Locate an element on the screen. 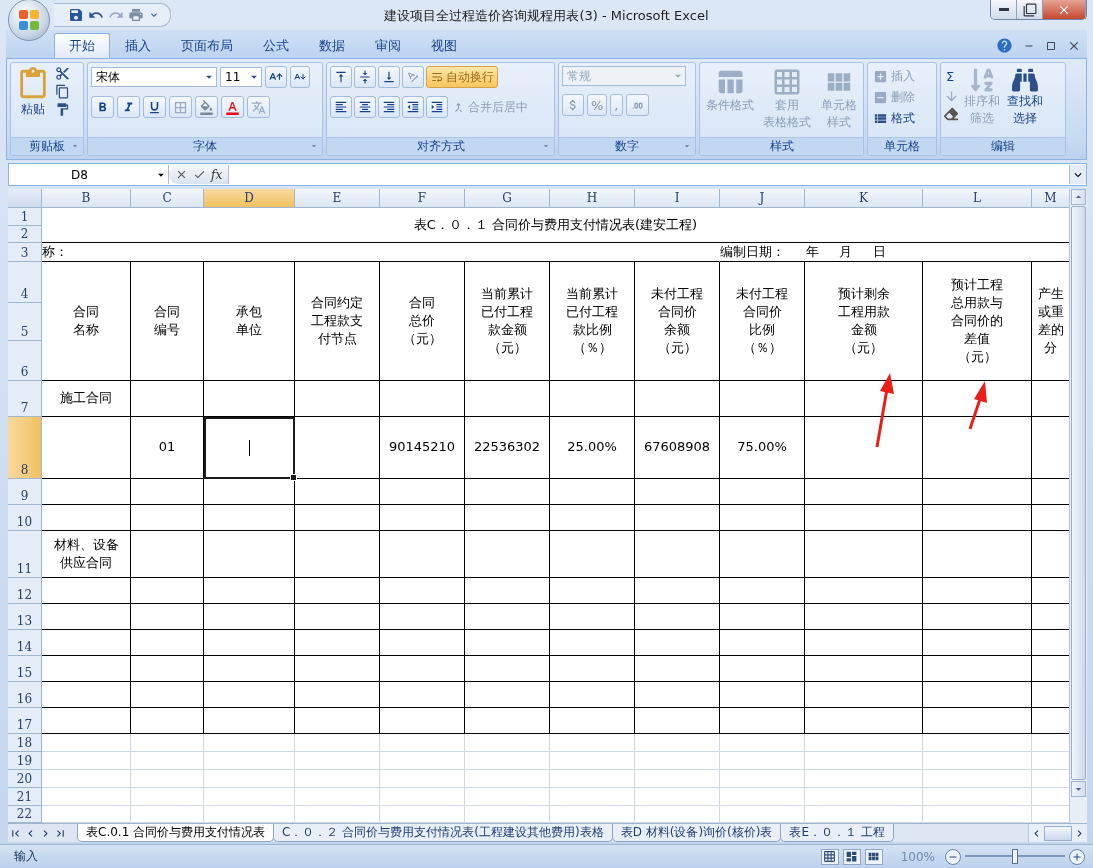 This screenshot has height=868, width=1093. print-preview-icon is located at coordinates (136, 15).